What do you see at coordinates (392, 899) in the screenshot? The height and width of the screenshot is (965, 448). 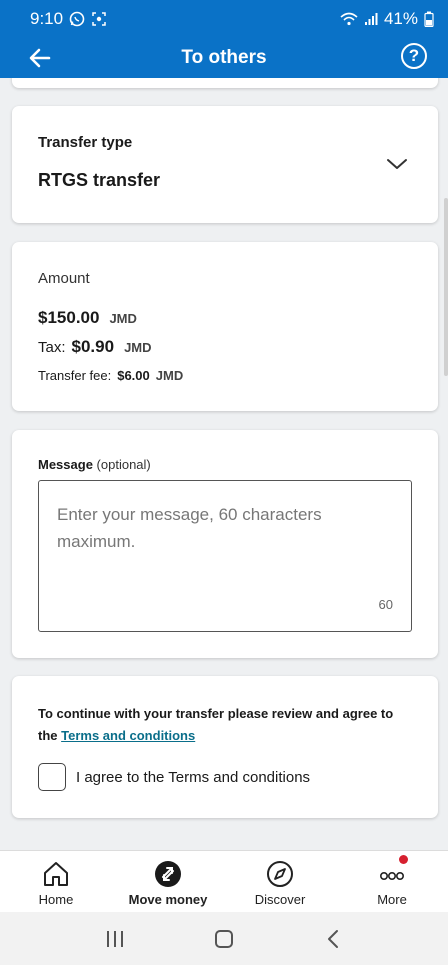 I see `nav-more-label: More` at bounding box center [392, 899].